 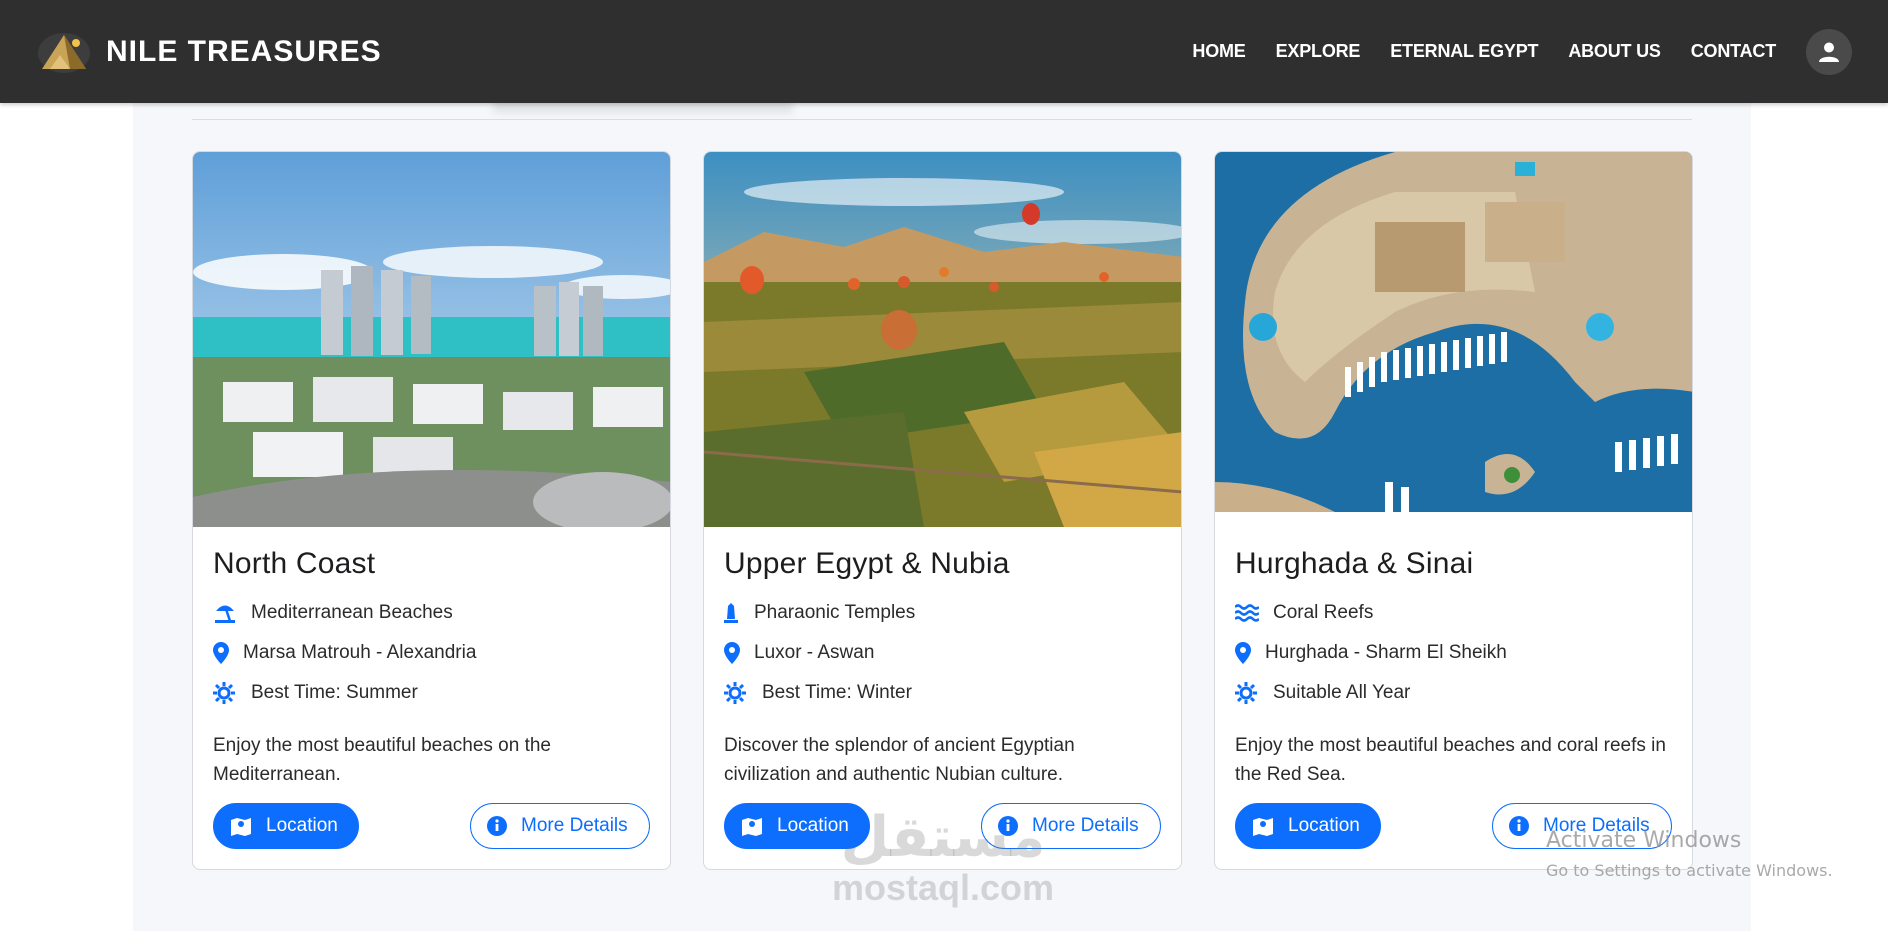 I want to click on card-category-text: Mediterranean Beaches, so click(x=352, y=612).